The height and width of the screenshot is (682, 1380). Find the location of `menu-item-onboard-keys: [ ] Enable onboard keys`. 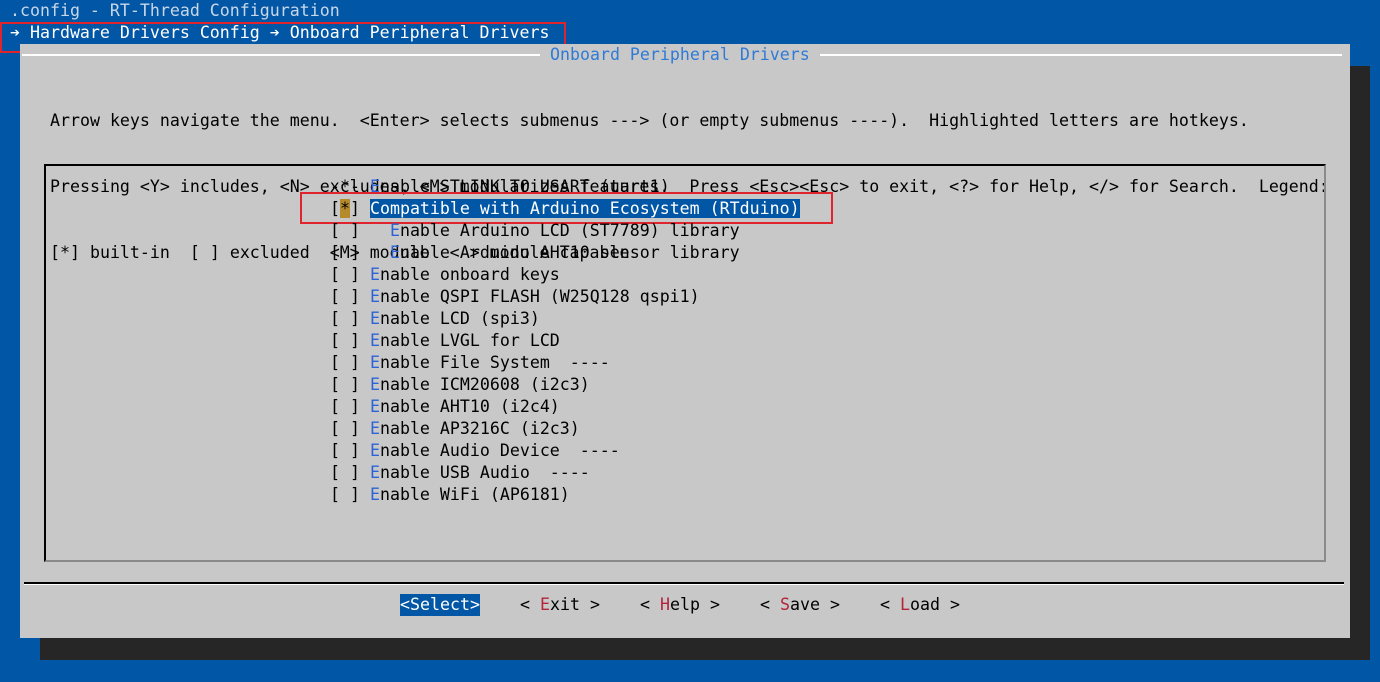

menu-item-onboard-keys: [ ] Enable onboard keys is located at coordinates (445, 275).